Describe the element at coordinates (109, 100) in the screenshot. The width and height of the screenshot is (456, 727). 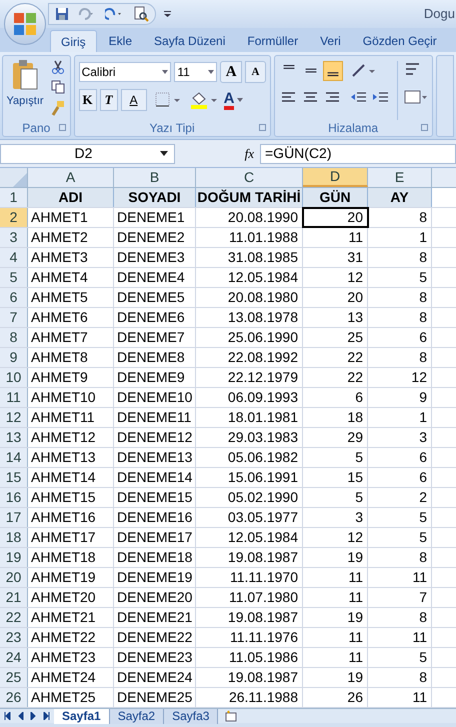
I see `italic-button: T` at that location.